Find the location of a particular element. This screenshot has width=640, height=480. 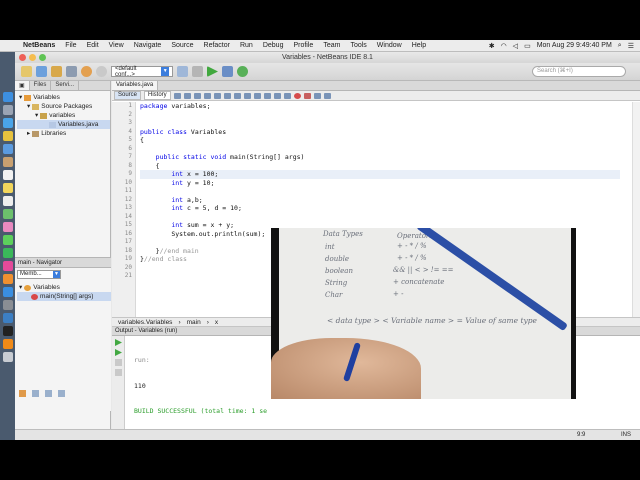

terminal-icon is located at coordinates (7, 331).